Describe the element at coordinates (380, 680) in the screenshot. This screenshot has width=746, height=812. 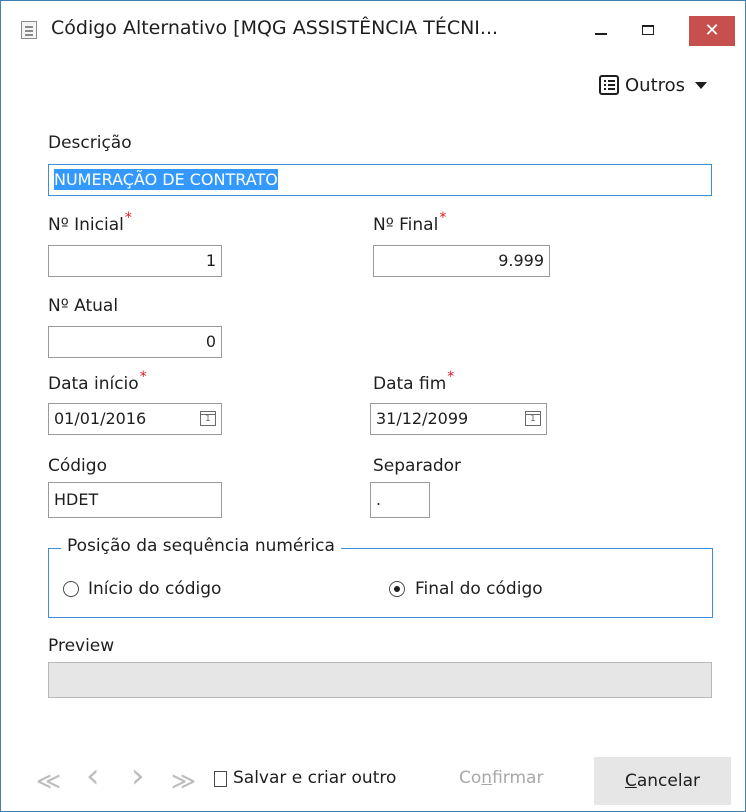
I see `preview-field` at that location.